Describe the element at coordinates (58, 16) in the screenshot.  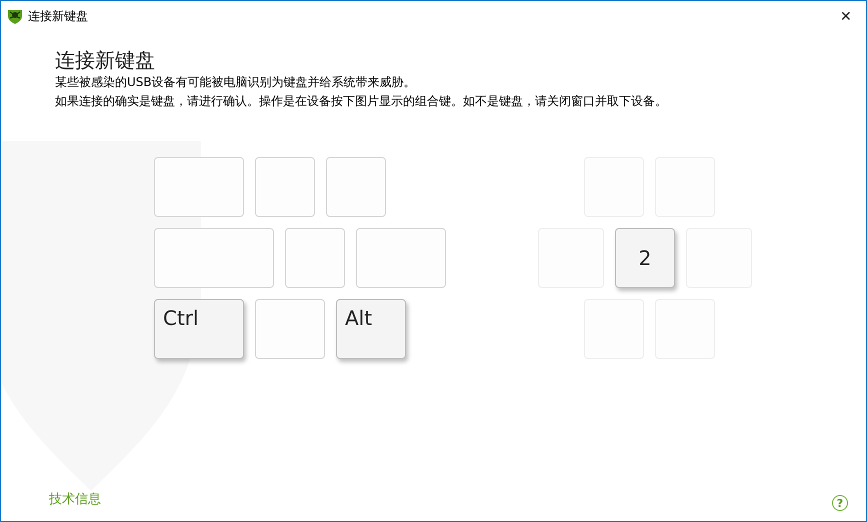
I see `window-title: 连接新键盘` at that location.